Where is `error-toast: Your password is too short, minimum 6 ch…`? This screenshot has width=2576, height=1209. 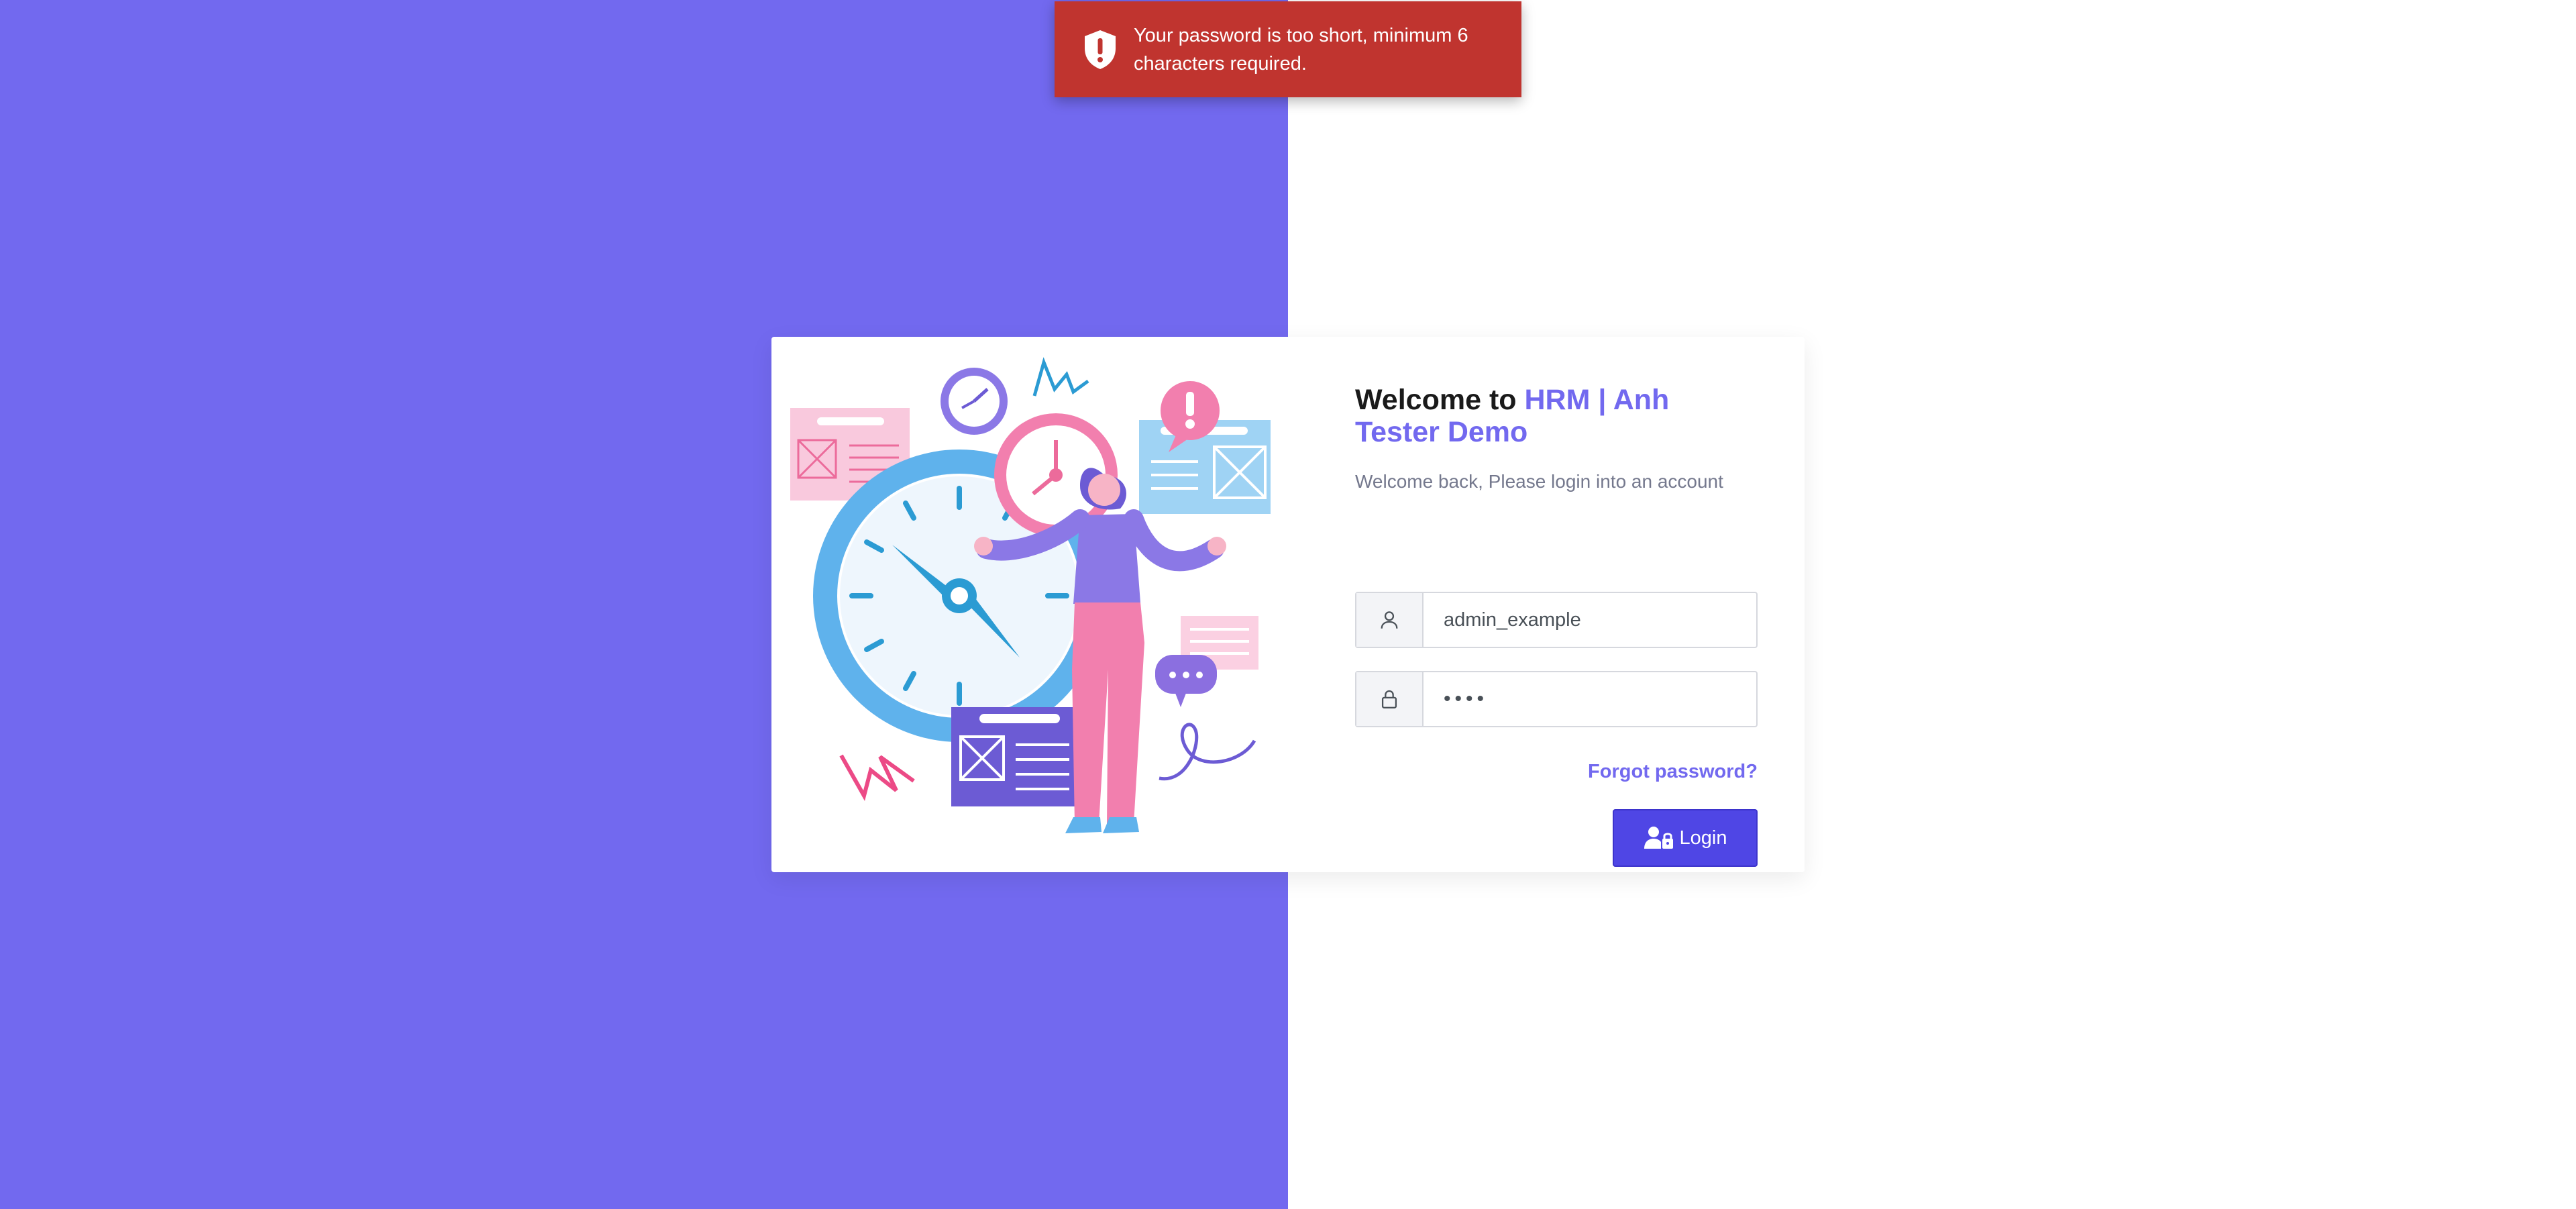 error-toast: Your password is too short, minimum 6 ch… is located at coordinates (1288, 49).